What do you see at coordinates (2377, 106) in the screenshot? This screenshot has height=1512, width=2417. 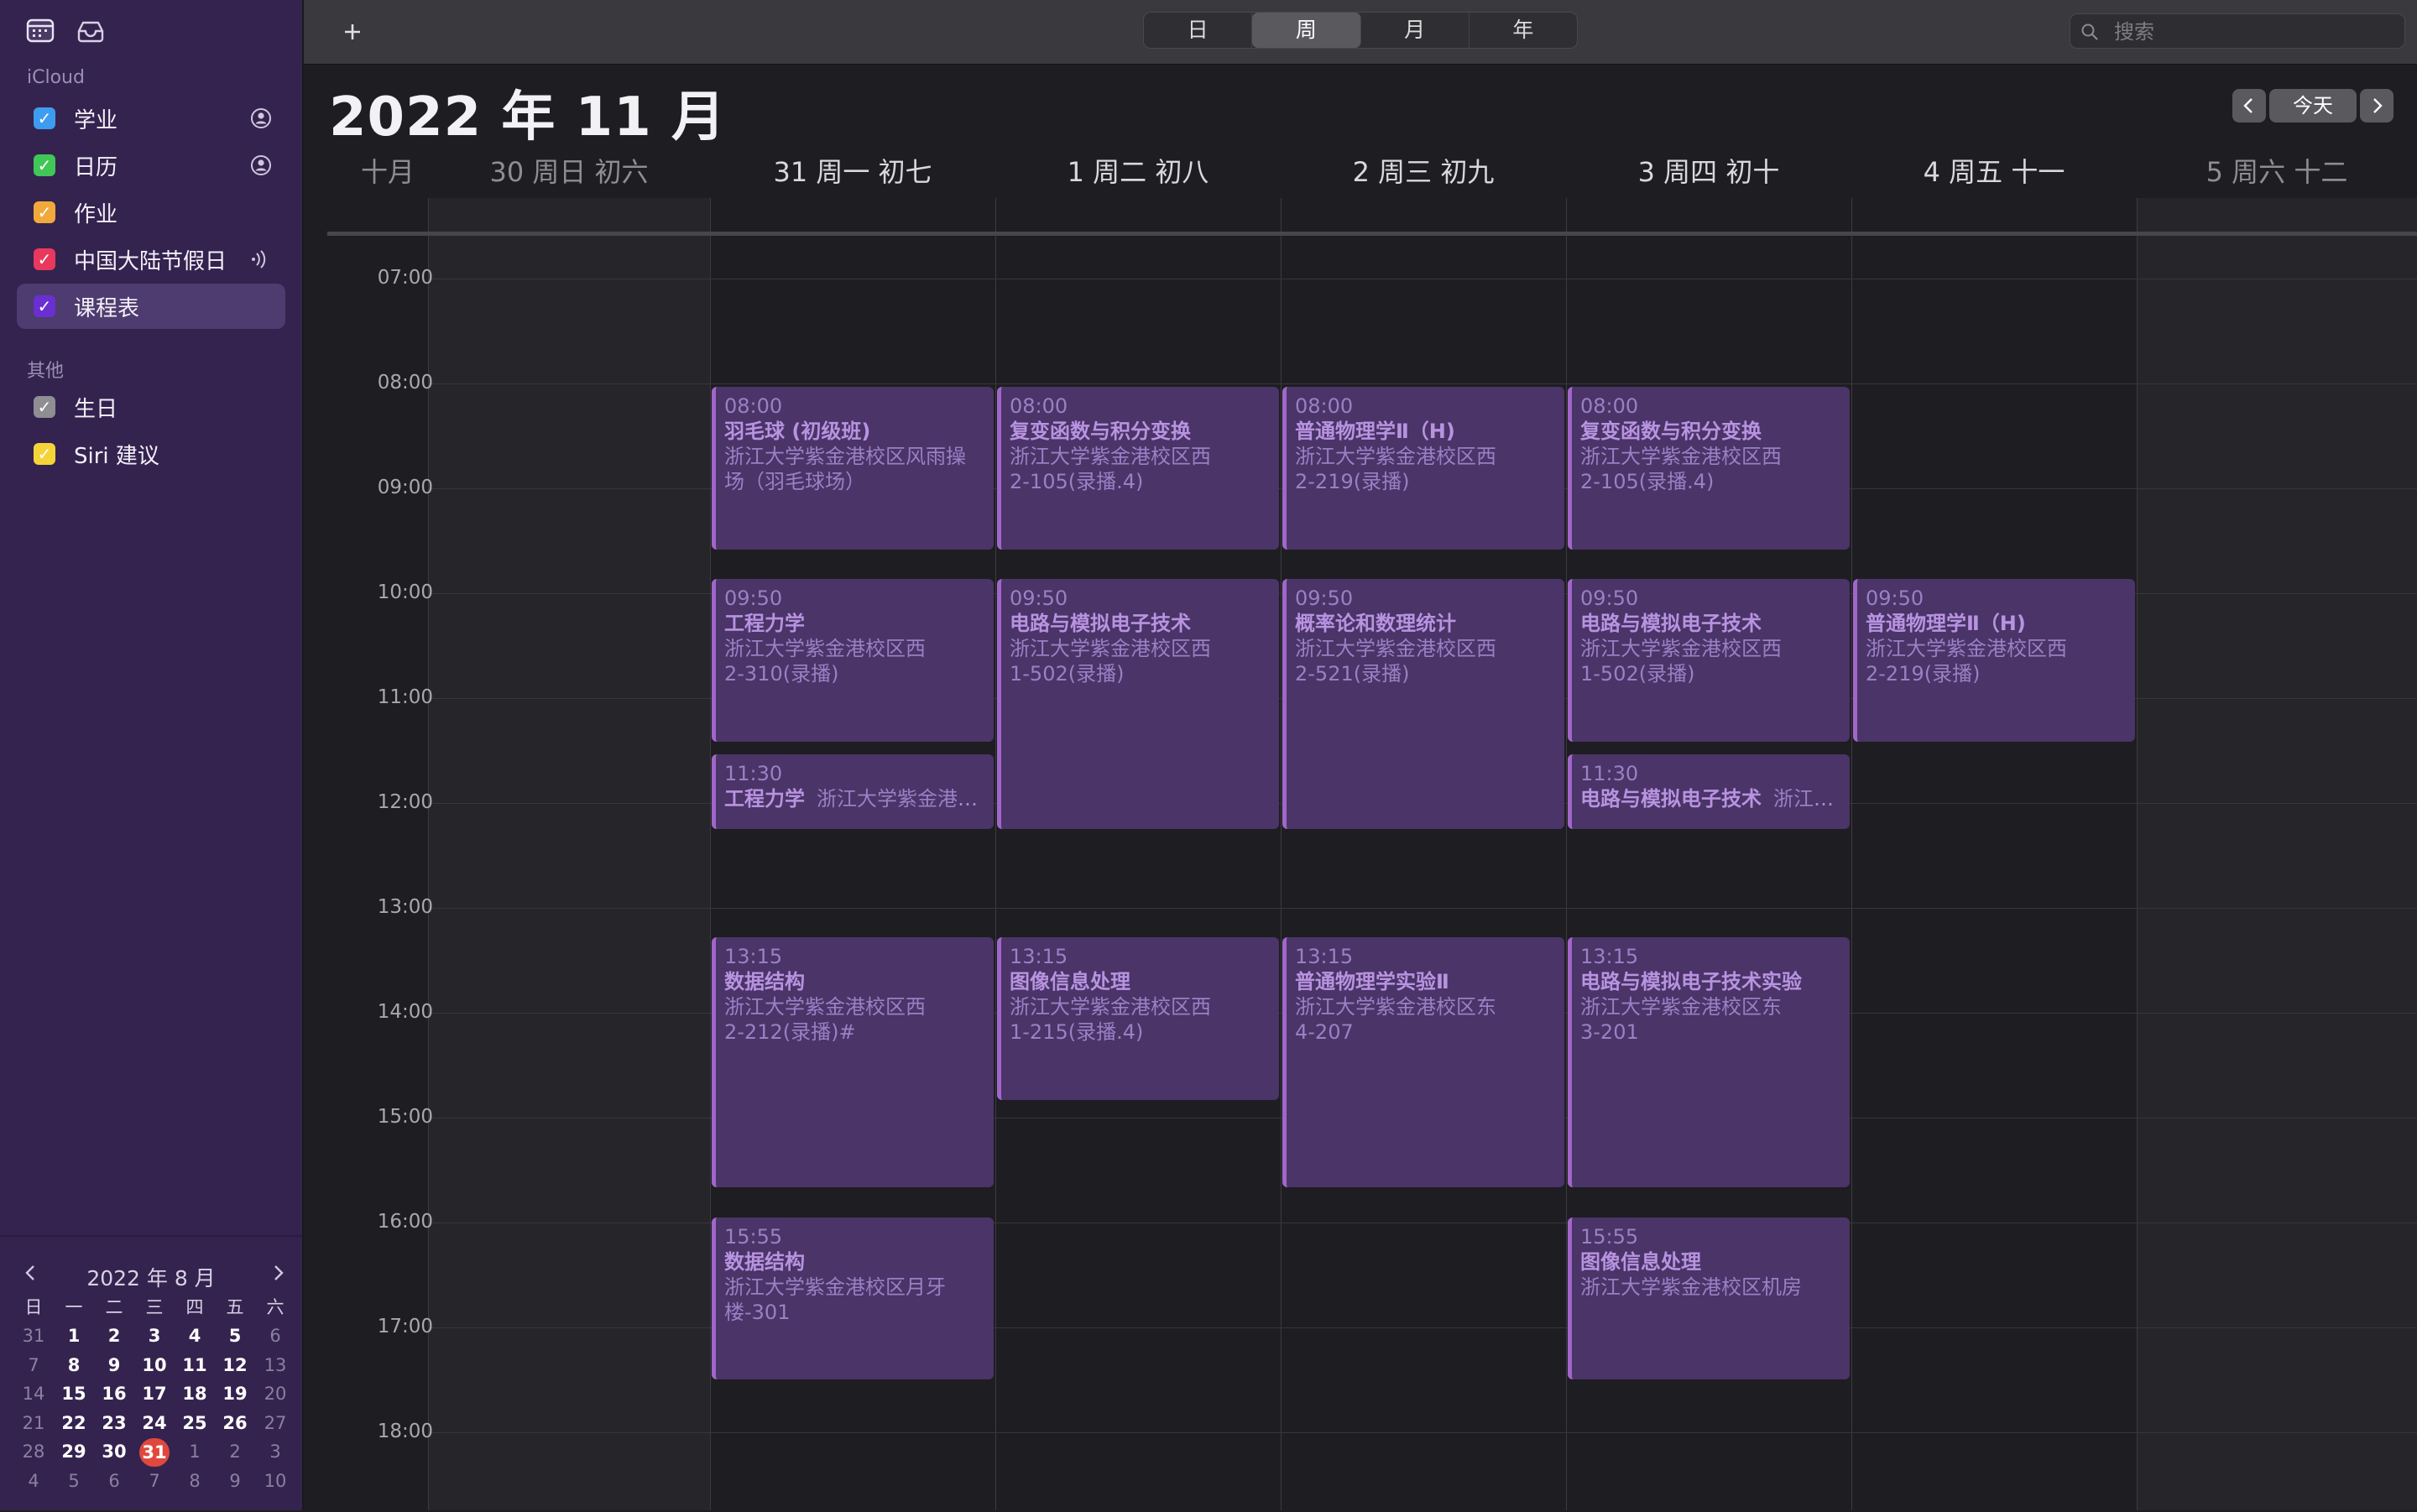 I see `next-week-button` at bounding box center [2377, 106].